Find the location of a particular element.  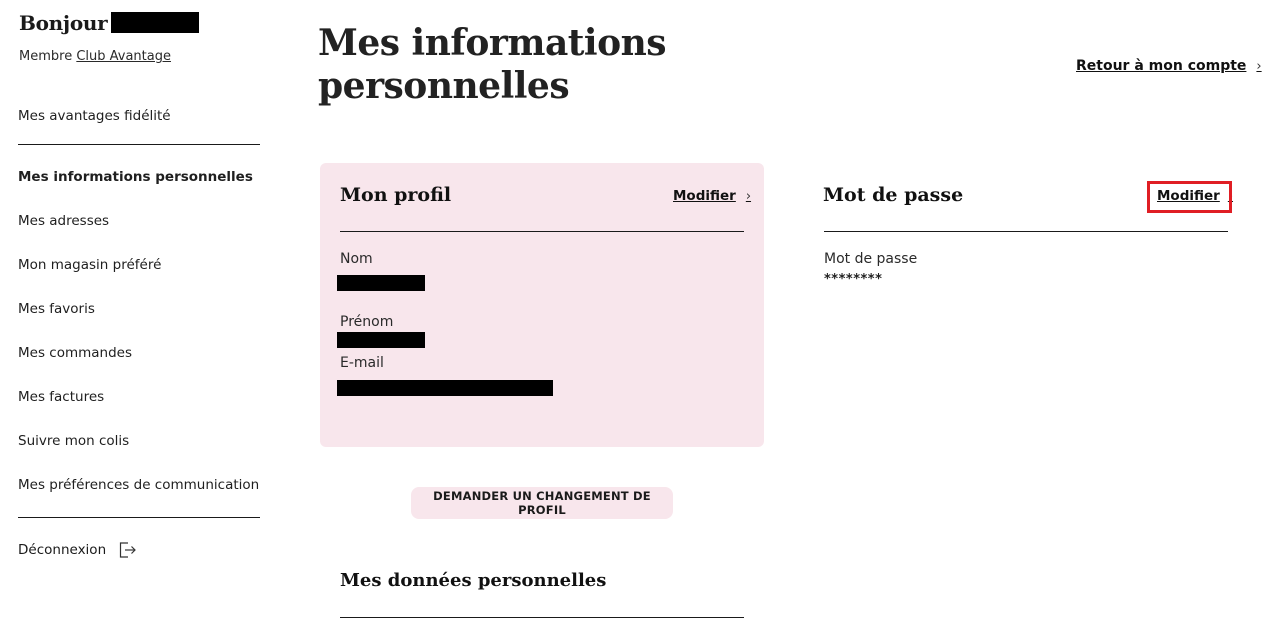

redacted-username is located at coordinates (155, 22).